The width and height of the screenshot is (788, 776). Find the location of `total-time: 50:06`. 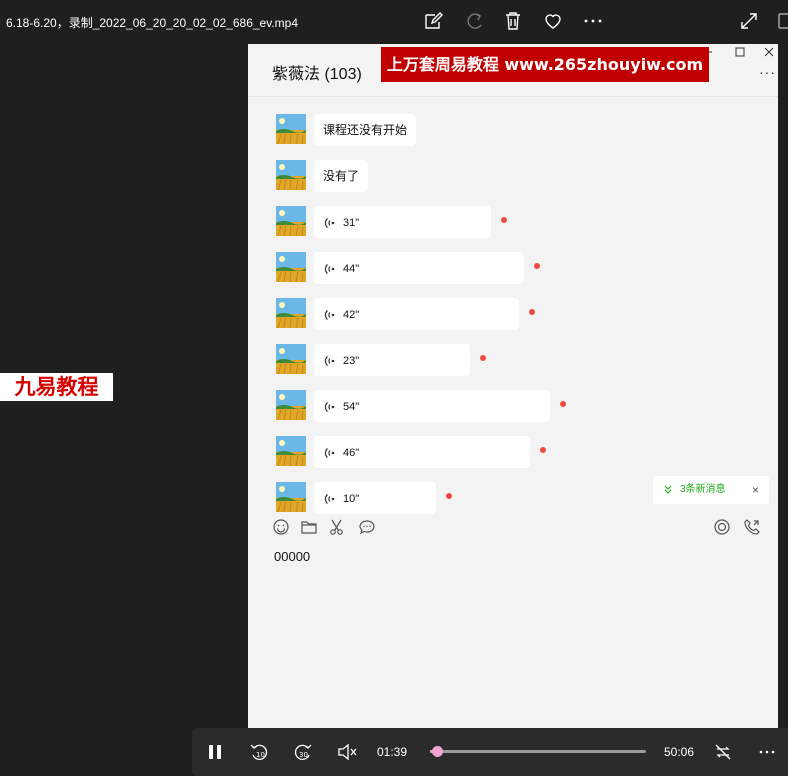

total-time: 50:06 is located at coordinates (679, 752).